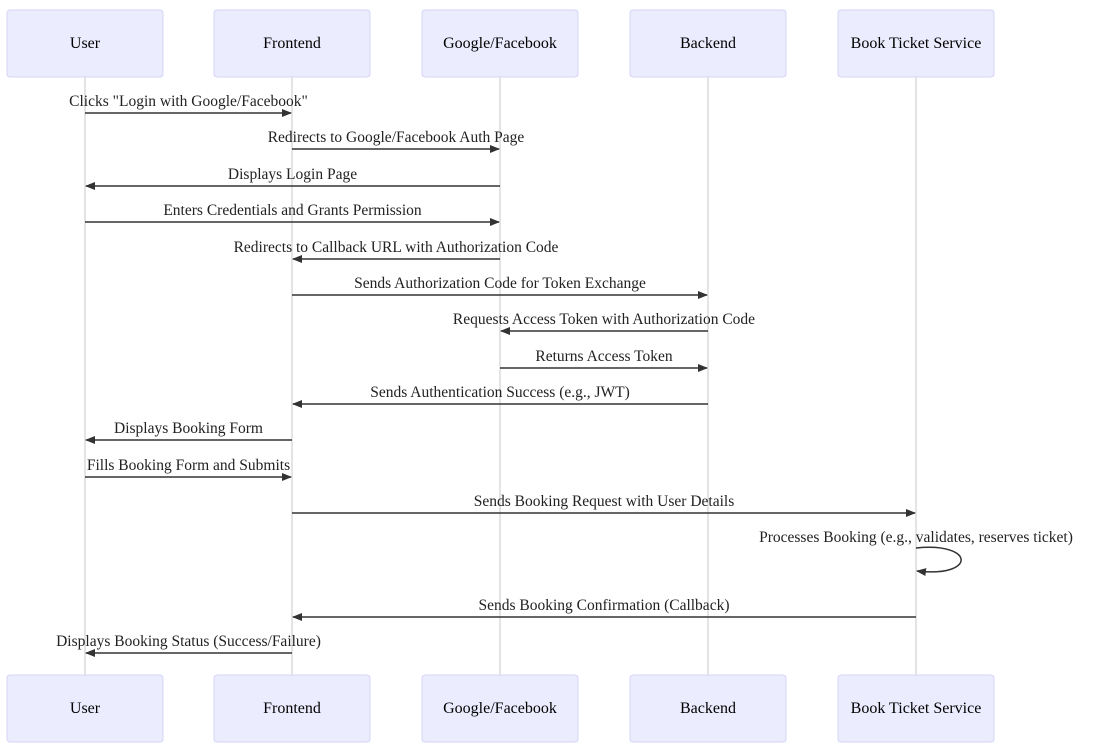 This screenshot has width=1099, height=754. I want to click on actor-backend-top: Backend, so click(708, 43).